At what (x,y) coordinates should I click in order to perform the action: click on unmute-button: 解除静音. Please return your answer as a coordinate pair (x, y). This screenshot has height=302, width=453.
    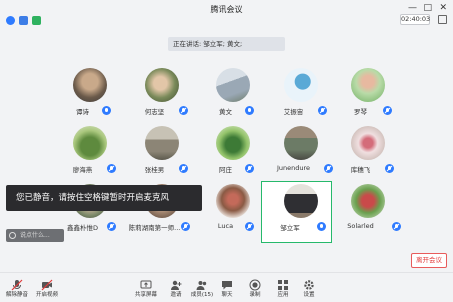
    Looking at the image, I should click on (17, 289).